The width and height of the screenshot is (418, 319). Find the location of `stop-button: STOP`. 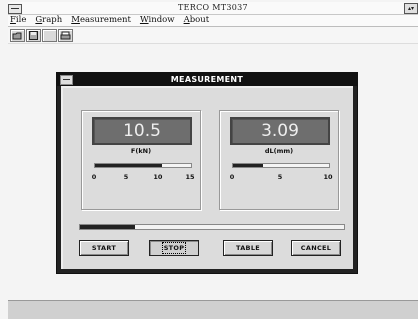

stop-button: STOP is located at coordinates (174, 248).